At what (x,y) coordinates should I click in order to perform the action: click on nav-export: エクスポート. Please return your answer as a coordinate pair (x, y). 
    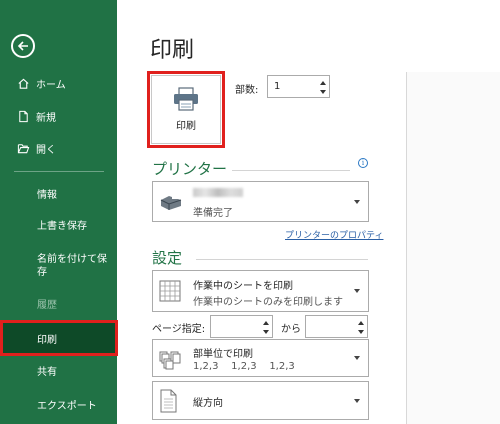
    Looking at the image, I should click on (58, 406).